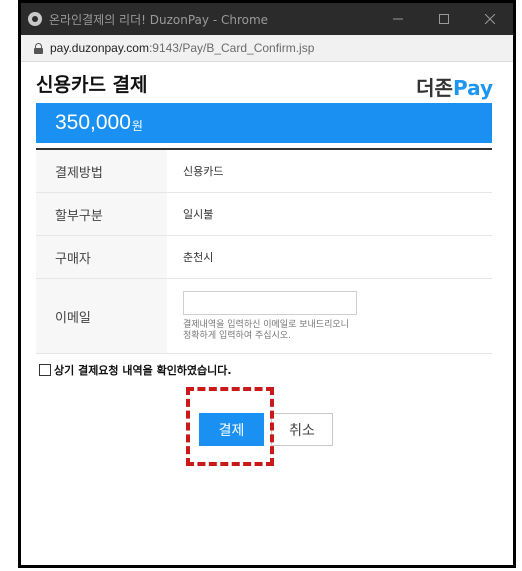 The image size is (522, 571). Describe the element at coordinates (137, 126) in the screenshot. I see `amount-unit: 원` at that location.